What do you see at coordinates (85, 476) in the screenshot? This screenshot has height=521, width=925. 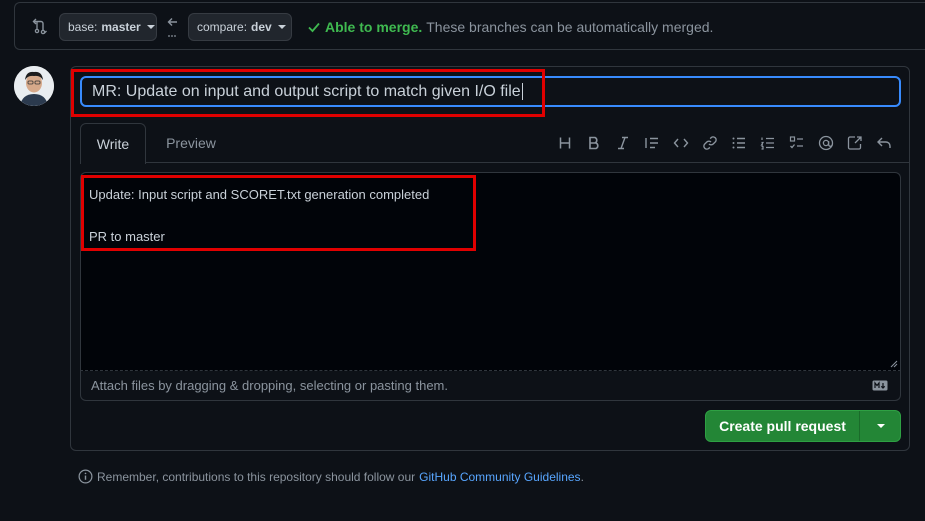 I see `info-icon` at bounding box center [85, 476].